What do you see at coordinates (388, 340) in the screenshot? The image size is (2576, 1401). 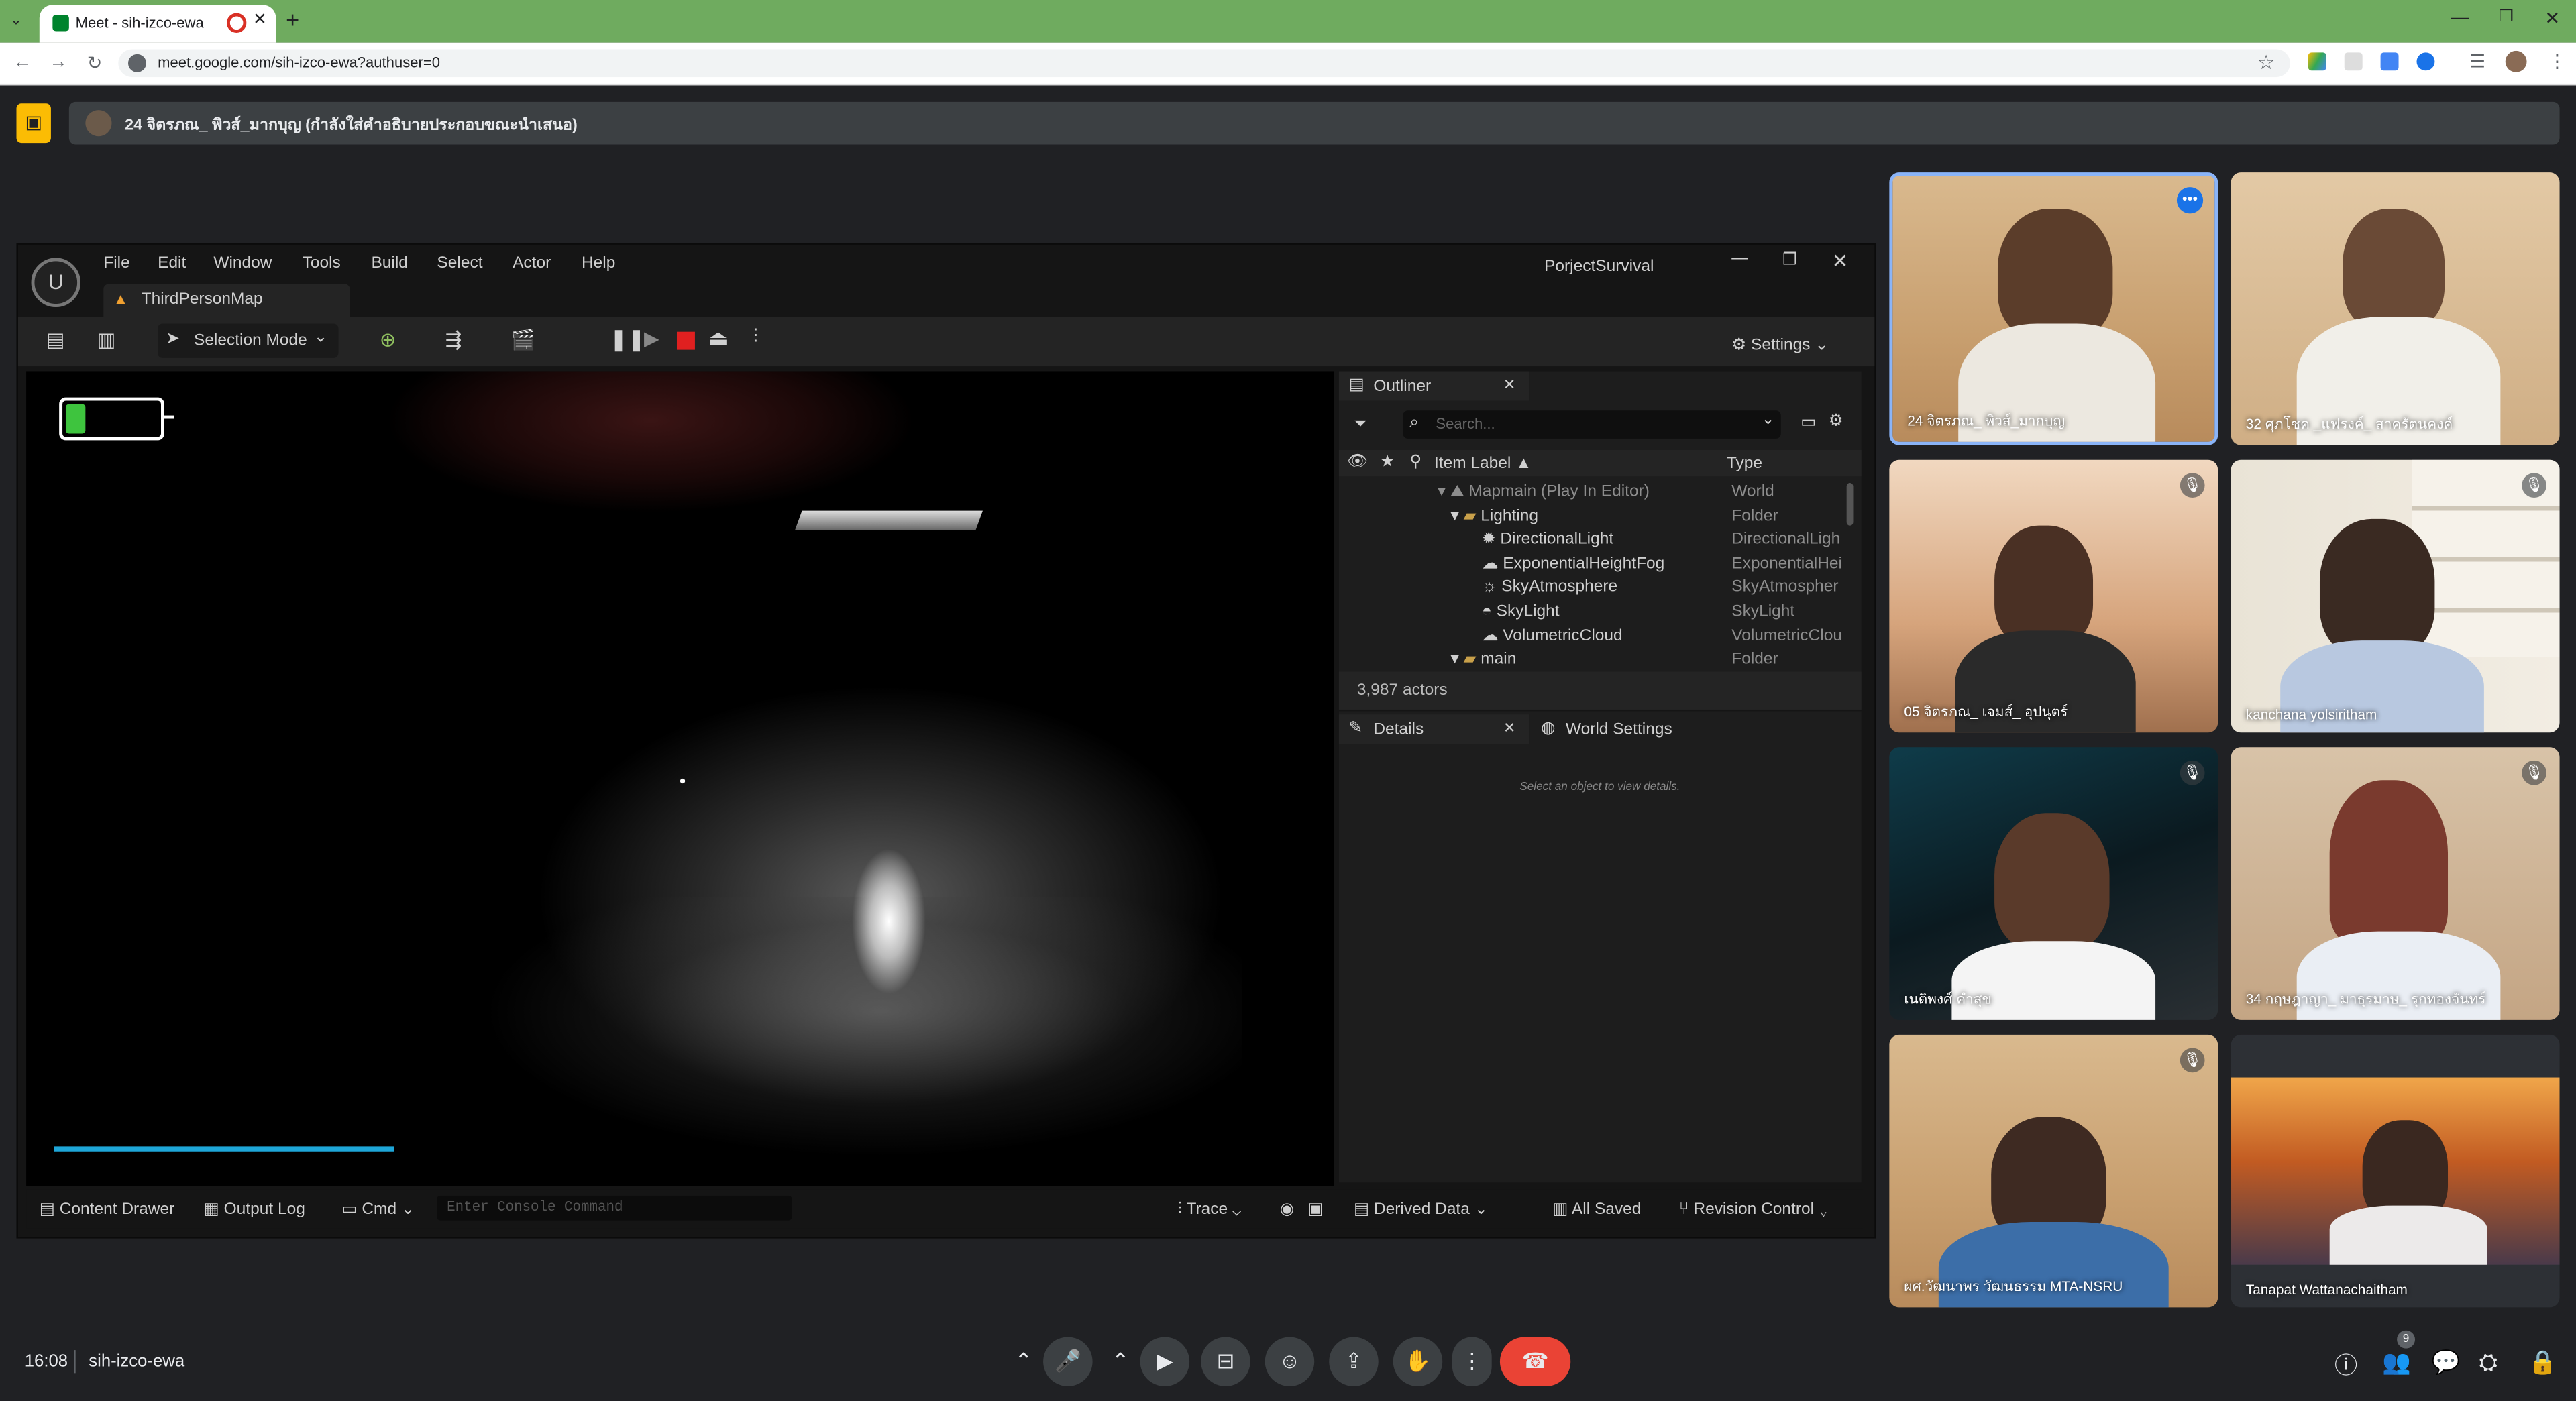 I see `add-actor-icon: ⊕` at bounding box center [388, 340].